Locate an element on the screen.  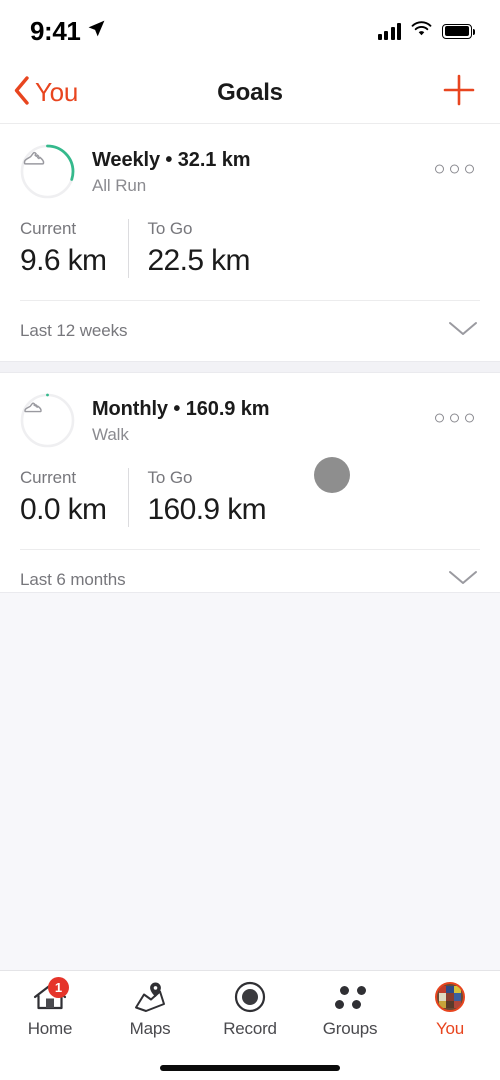
goal-card-titles: Weekly • 32.1 km All Run is located at coordinates (171, 172).